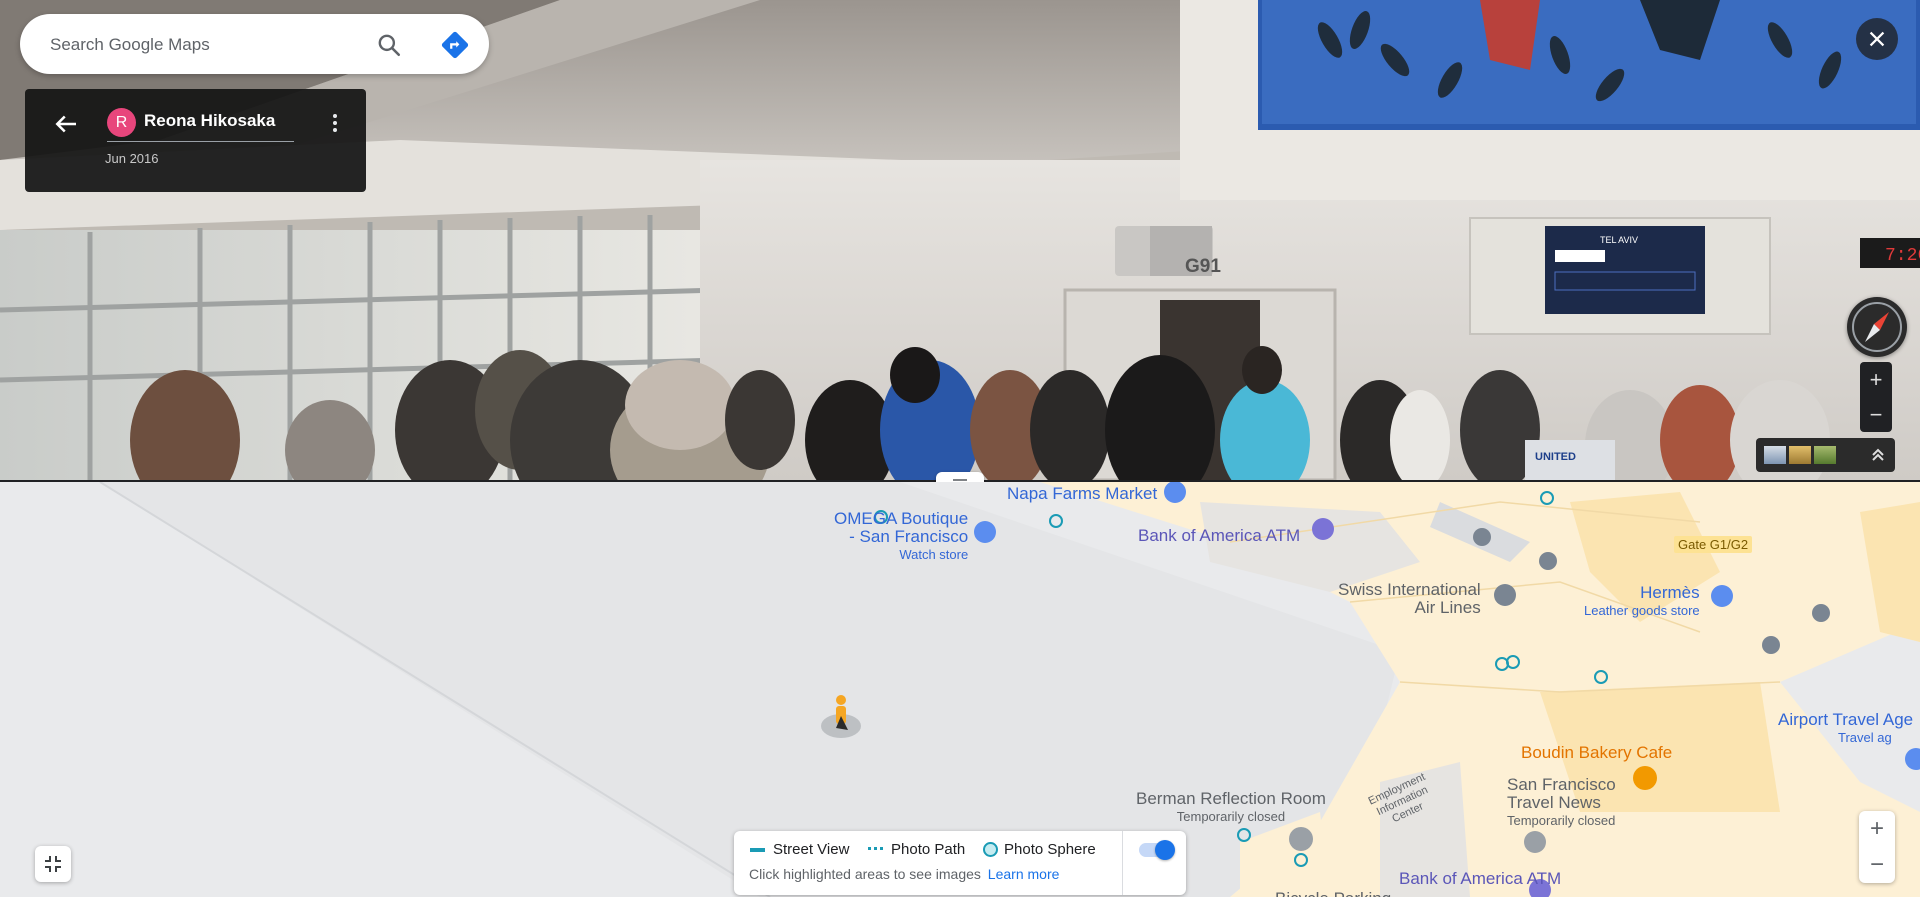 This screenshot has height=897, width=1920. I want to click on room-pin-icon, so click(1301, 839).